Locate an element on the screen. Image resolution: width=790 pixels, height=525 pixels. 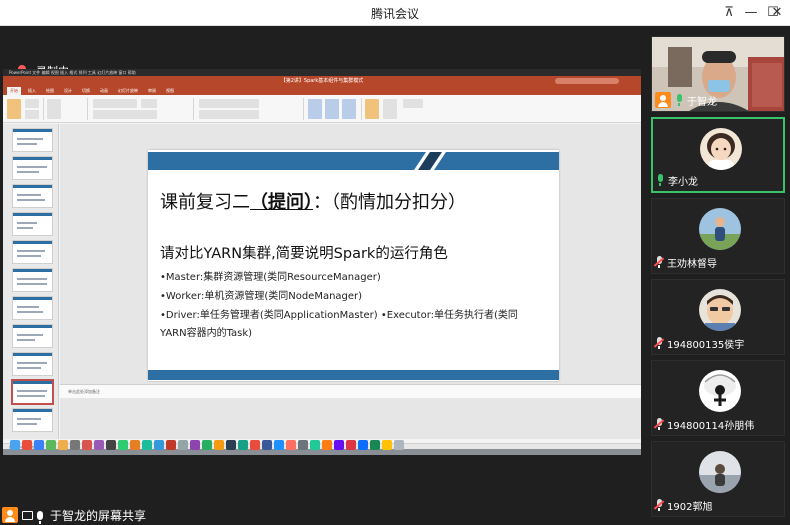
paste-icon is located at coordinates (14, 109).